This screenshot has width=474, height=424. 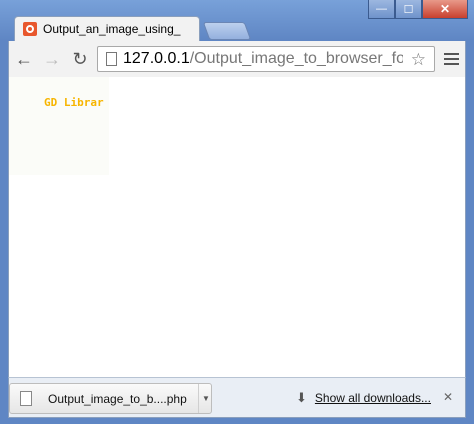 I want to click on maximize-button: ☐, so click(x=408, y=9).